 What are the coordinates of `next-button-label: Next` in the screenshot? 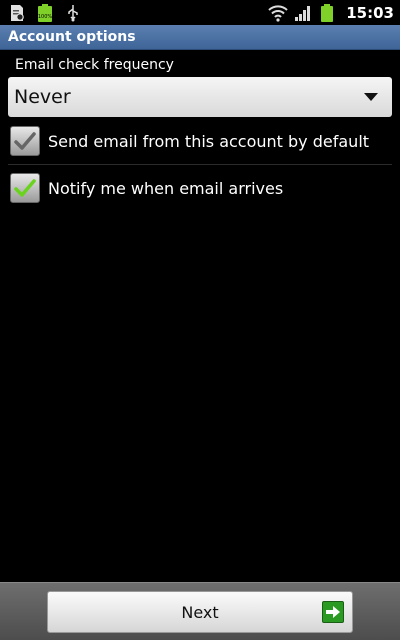 It's located at (200, 612).